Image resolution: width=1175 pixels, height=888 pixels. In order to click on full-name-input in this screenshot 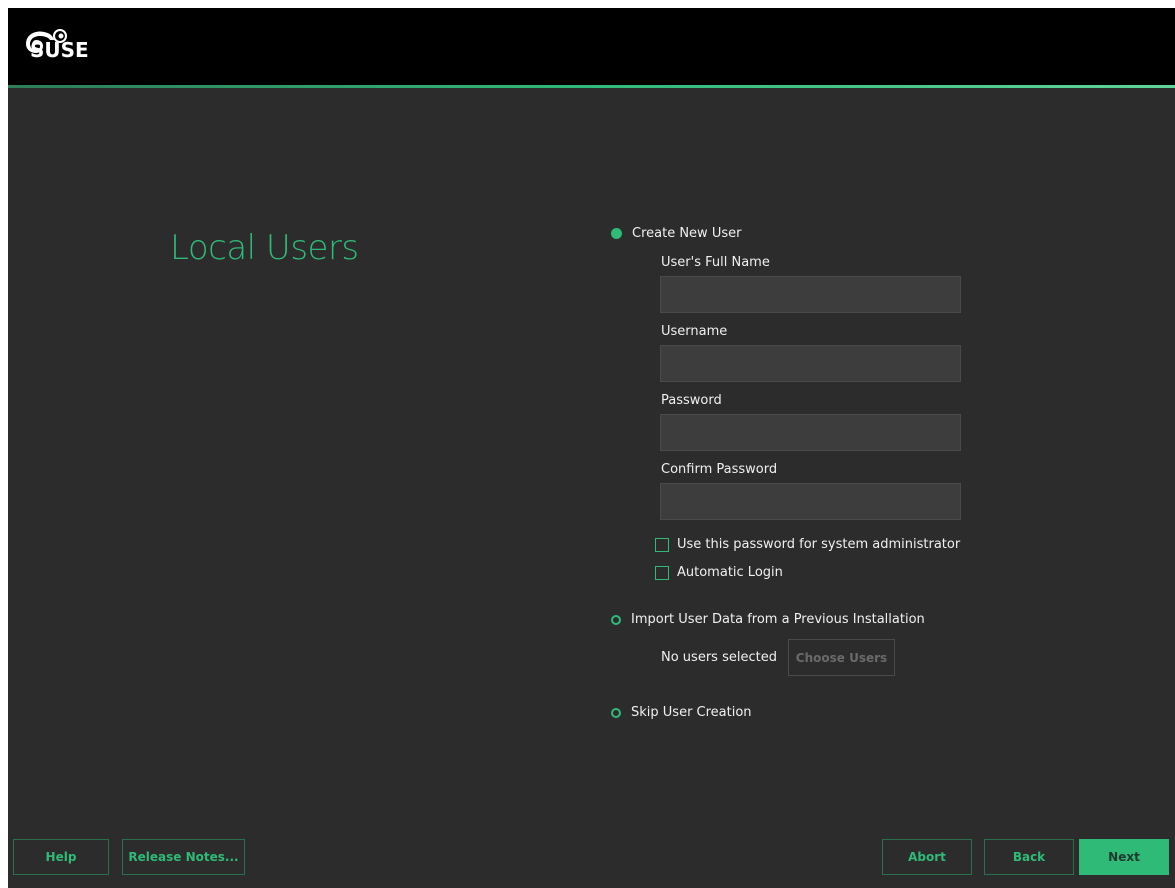, I will do `click(810, 294)`.